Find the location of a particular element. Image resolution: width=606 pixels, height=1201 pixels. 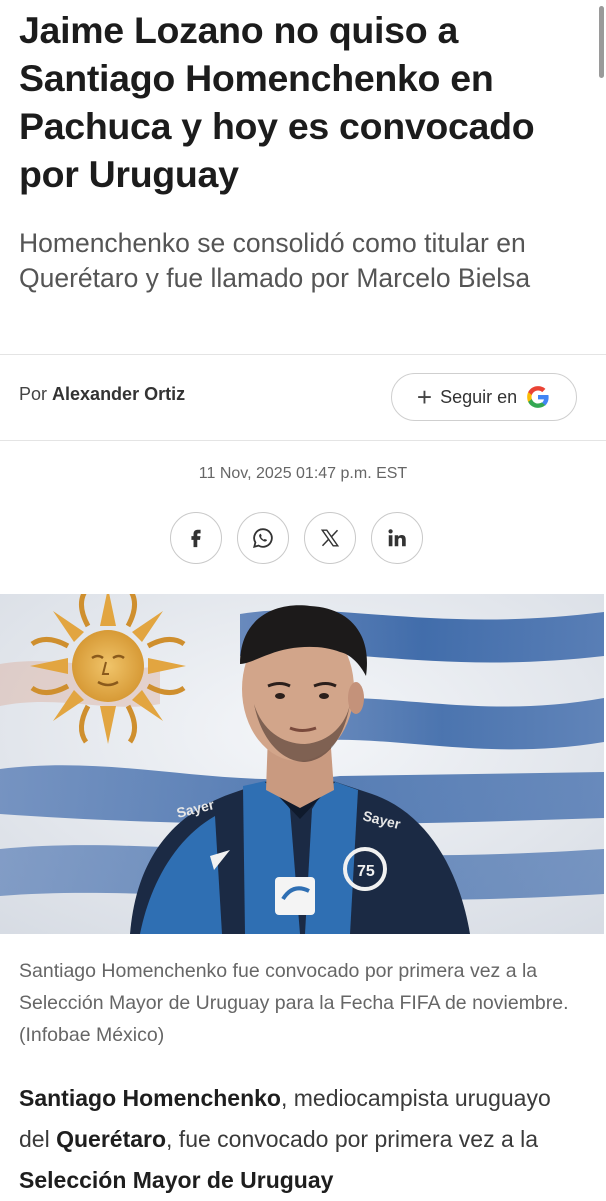

facebook-icon is located at coordinates (196, 538).